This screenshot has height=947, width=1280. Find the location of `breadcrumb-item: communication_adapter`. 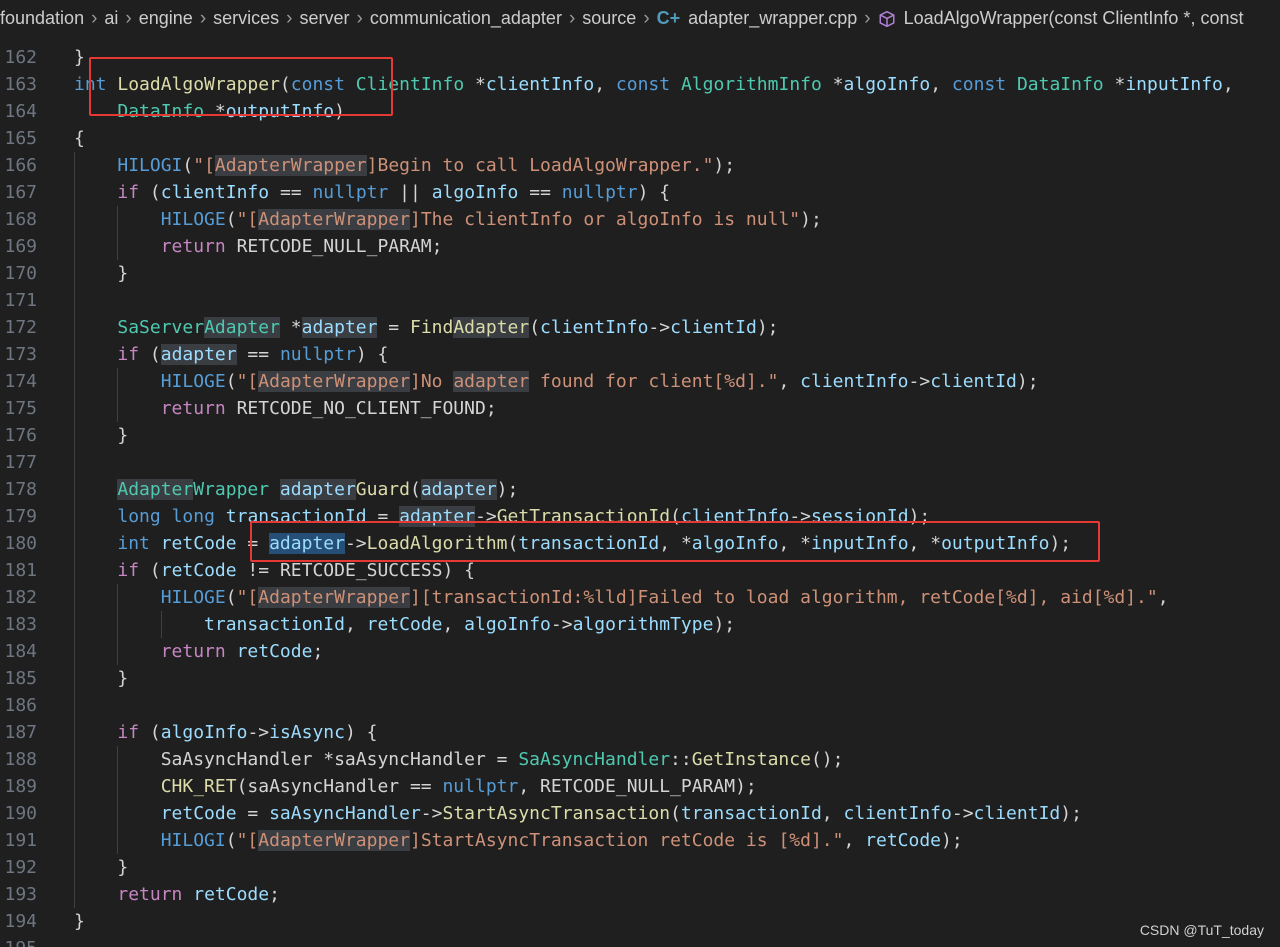

breadcrumb-item: communication_adapter is located at coordinates (466, 18).